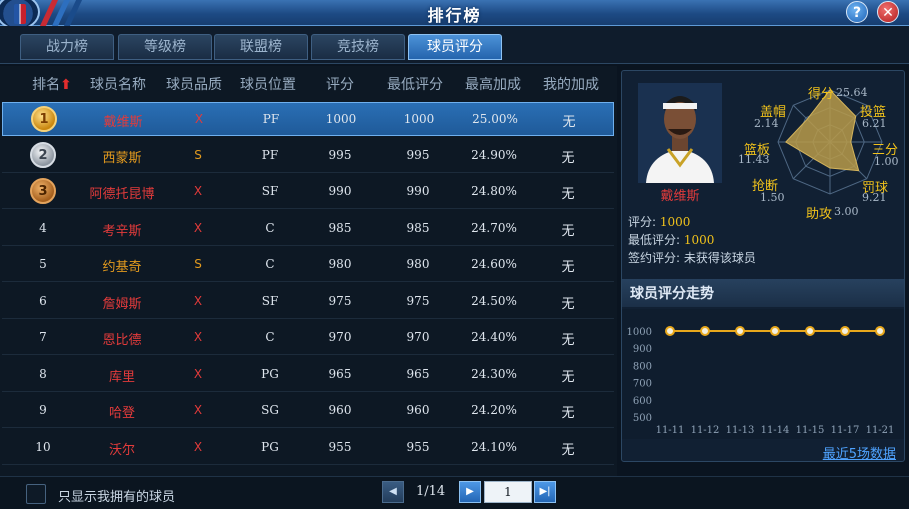 This screenshot has height=509, width=909. I want to click on header-score: 评分, so click(340, 85).